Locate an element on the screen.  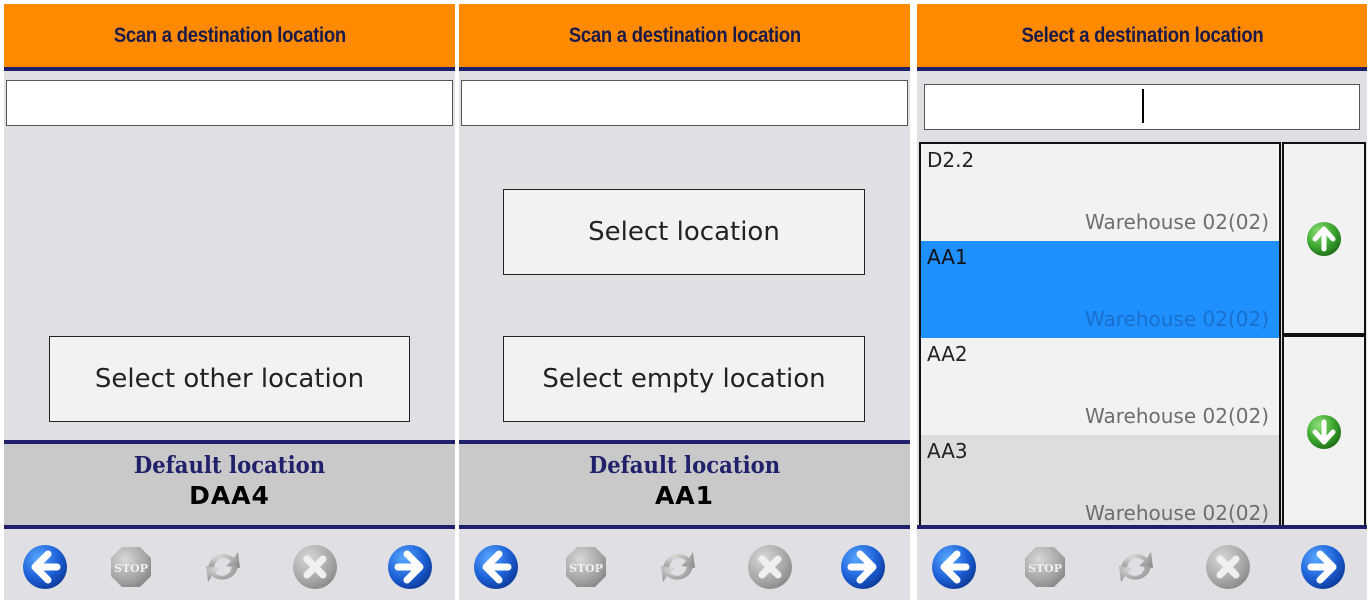
arrow-down-icon is located at coordinates (1324, 432).